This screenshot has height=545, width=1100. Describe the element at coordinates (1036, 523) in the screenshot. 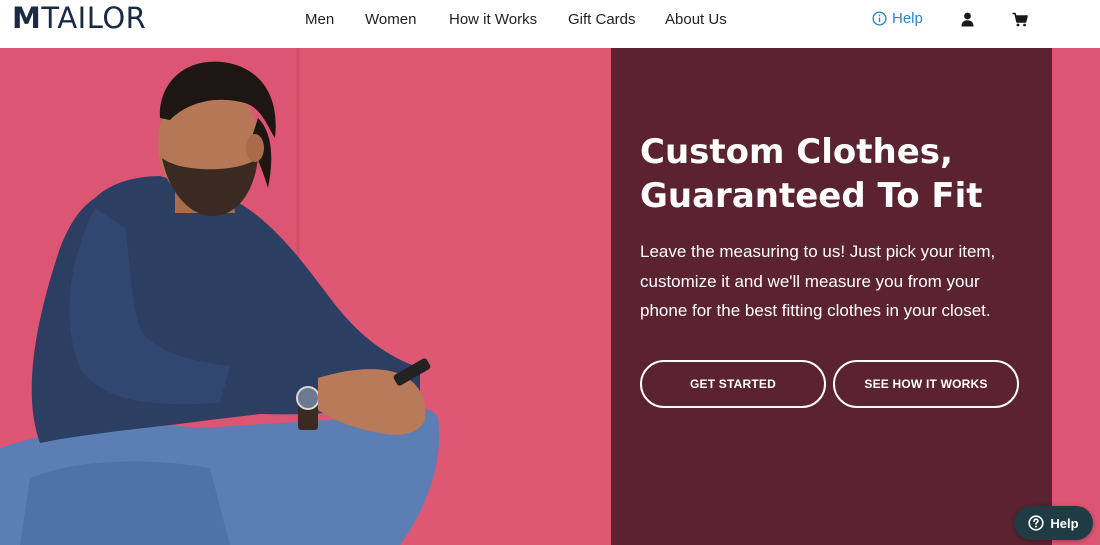

I see `question-icon` at that location.